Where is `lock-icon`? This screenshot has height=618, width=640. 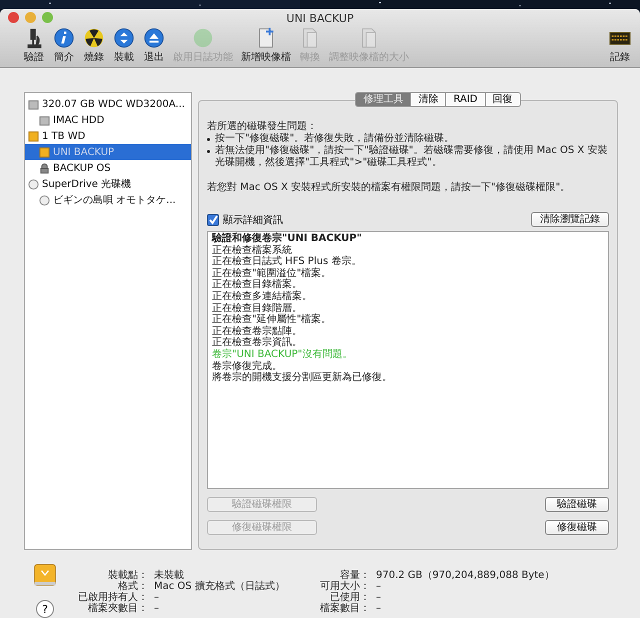
lock-icon is located at coordinates (44, 168).